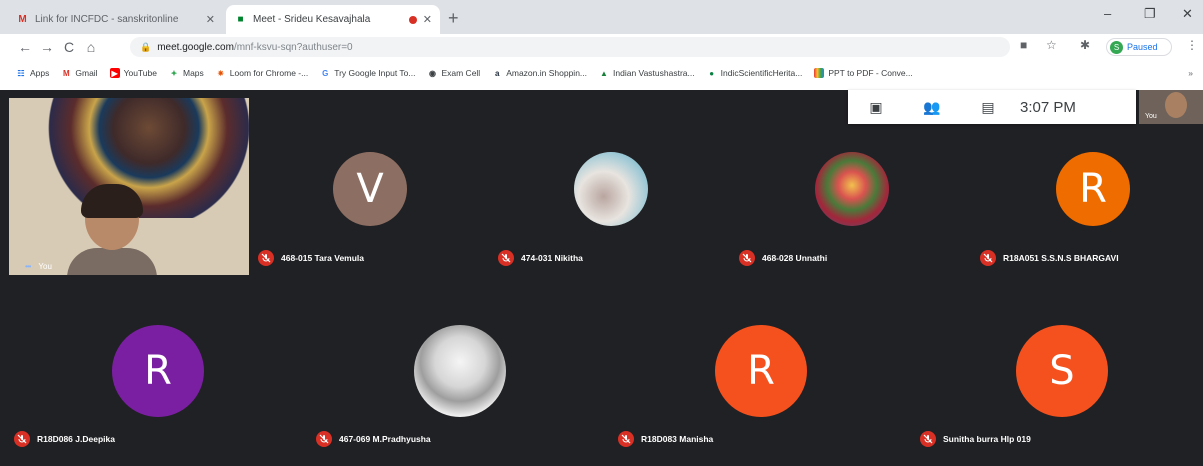 The height and width of the screenshot is (466, 1203). What do you see at coordinates (1107, 13) in the screenshot?
I see `minimize-button: –` at bounding box center [1107, 13].